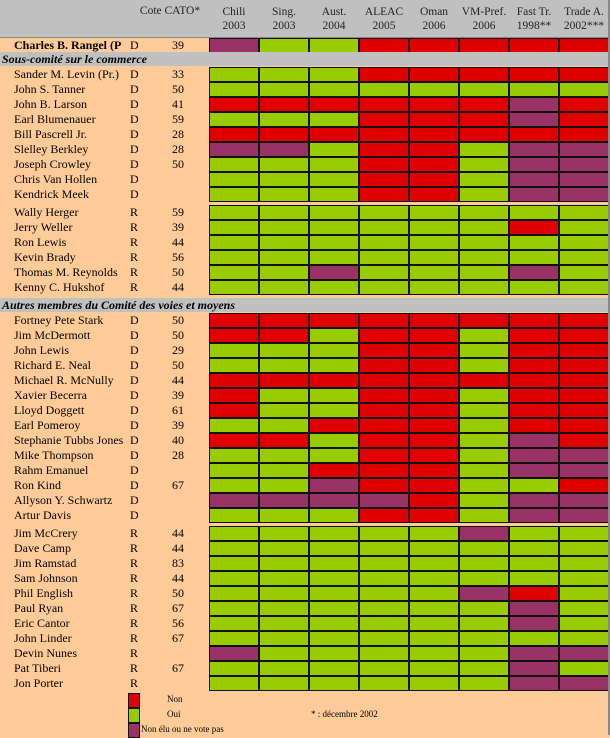  Describe the element at coordinates (178, 149) in the screenshot. I see `cato-score: 28` at that location.